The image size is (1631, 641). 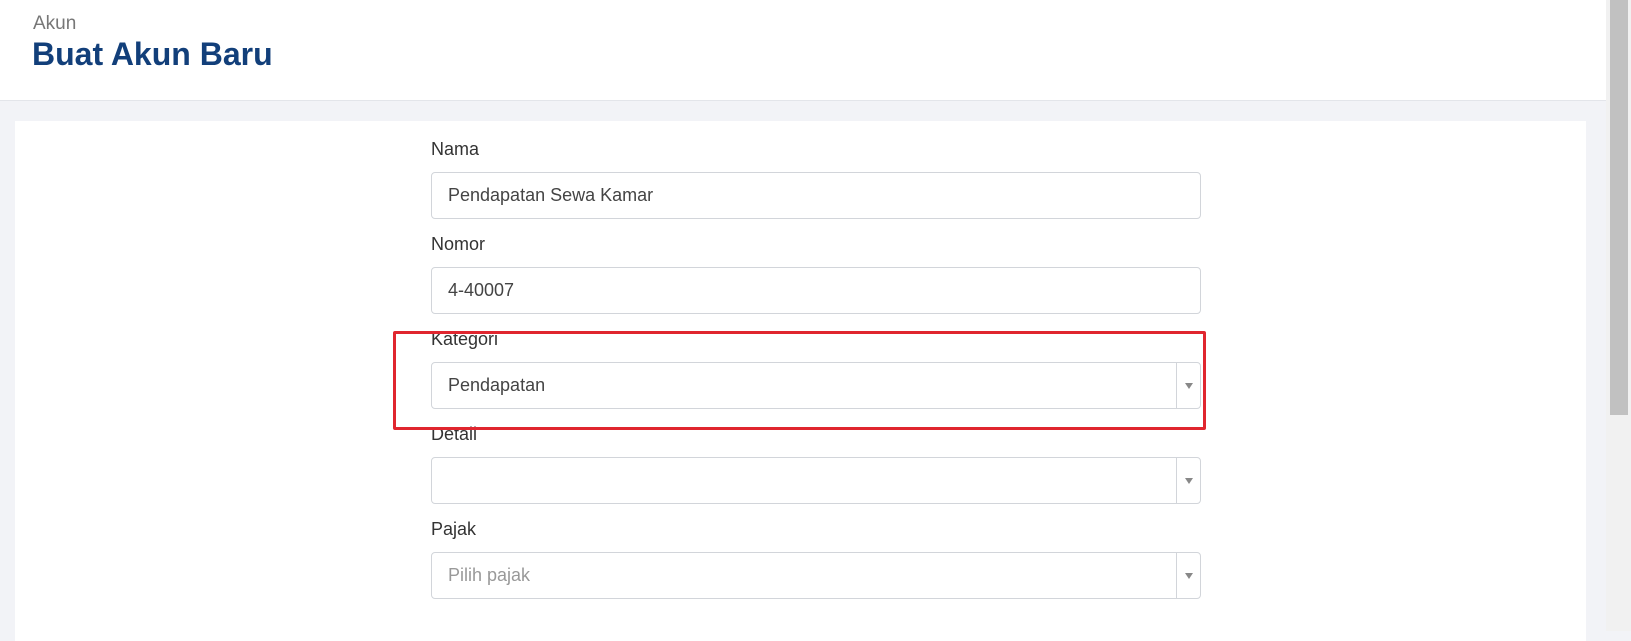 What do you see at coordinates (816, 290) in the screenshot?
I see `nomor-input: 4-40007` at bounding box center [816, 290].